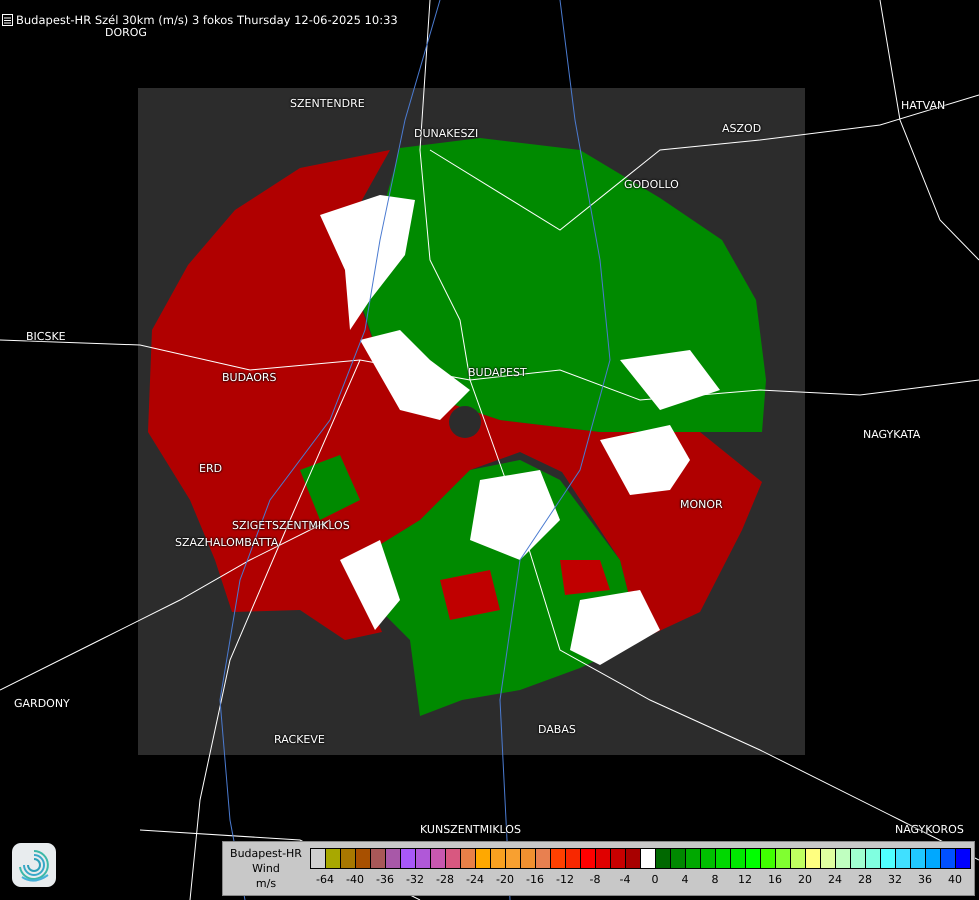  Describe the element at coordinates (655, 879) in the screenshot. I see `scale-tick-label: 0` at that location.